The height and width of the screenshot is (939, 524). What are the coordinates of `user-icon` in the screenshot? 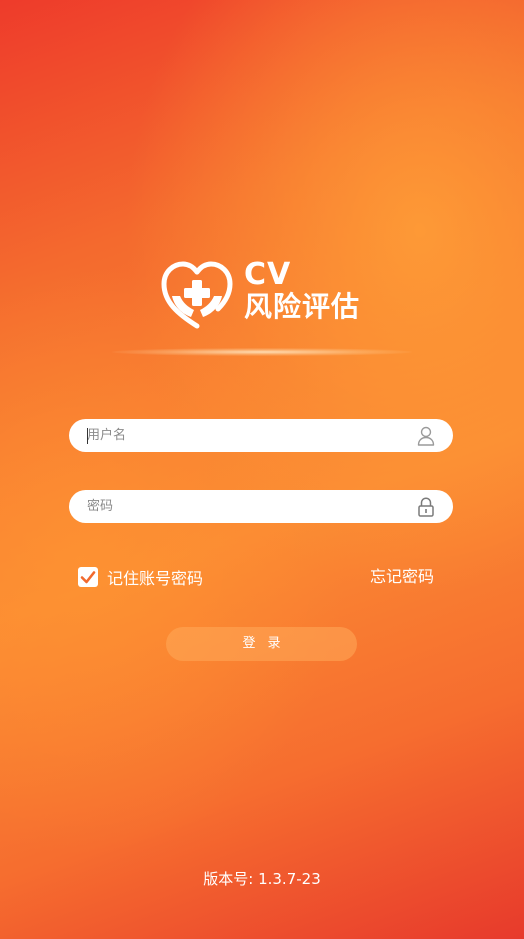 It's located at (426, 436).